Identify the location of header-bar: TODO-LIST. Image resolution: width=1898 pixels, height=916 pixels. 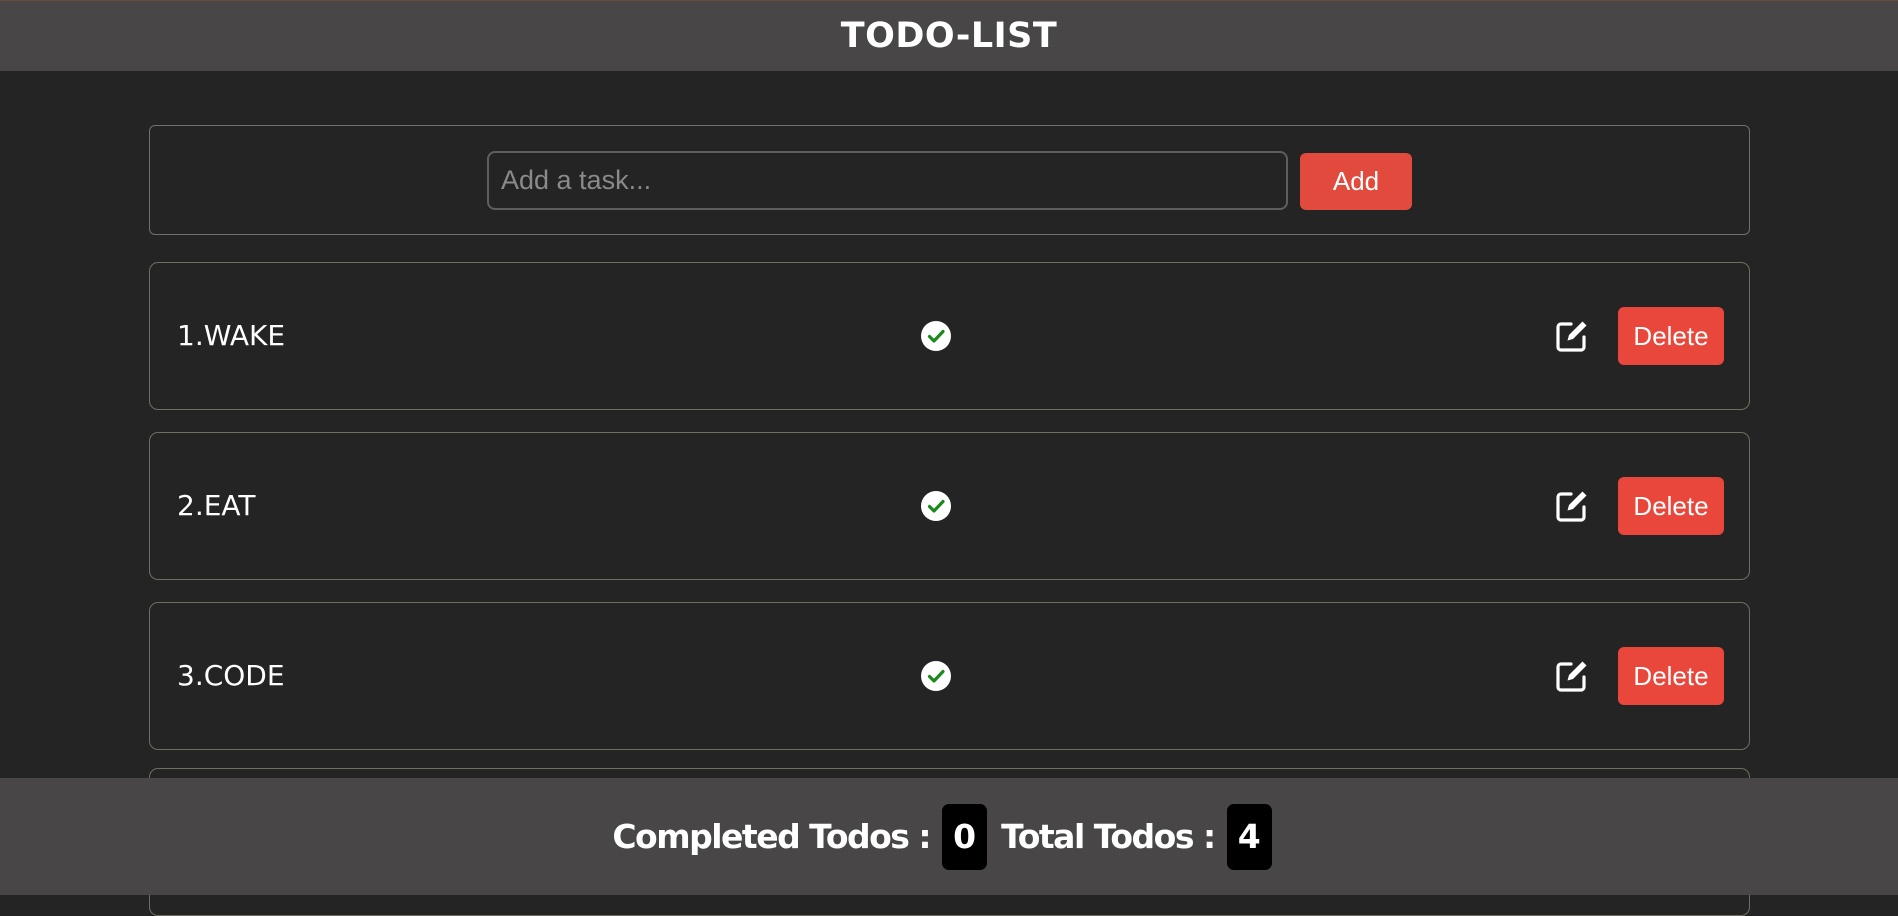
(949, 35).